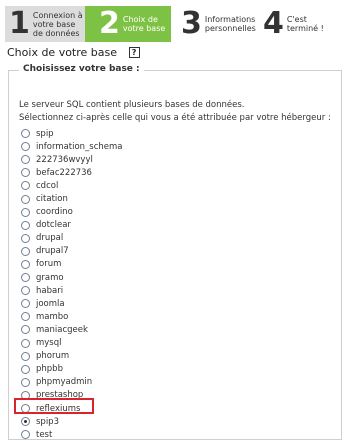 This screenshot has width=350, height=441. Describe the element at coordinates (49, 369) in the screenshot. I see `database-name: phpbb` at that location.